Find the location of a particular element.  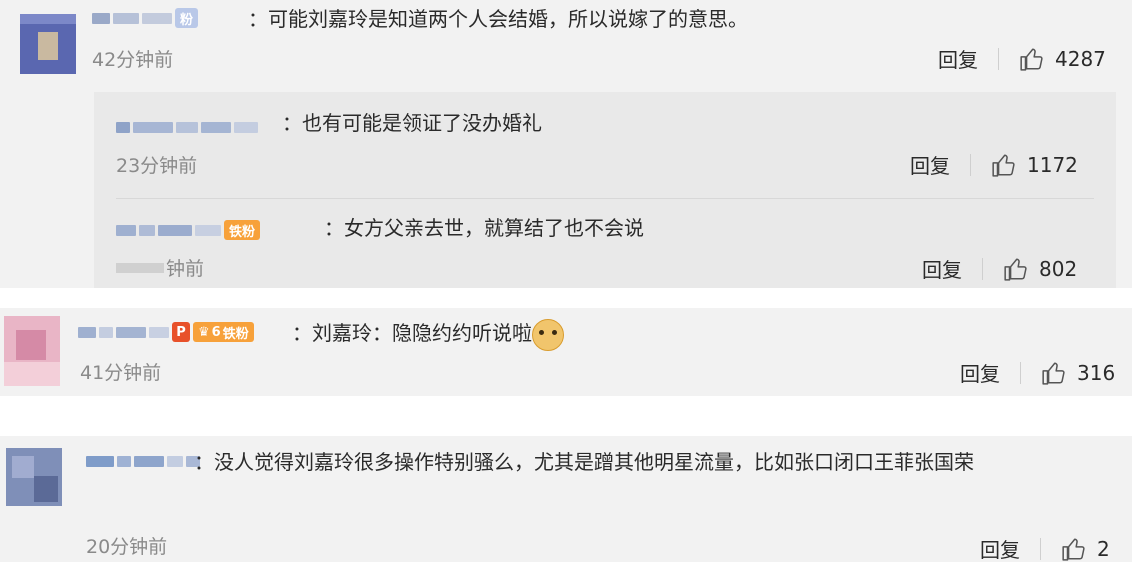

like-count: 2 is located at coordinates (1103, 549).